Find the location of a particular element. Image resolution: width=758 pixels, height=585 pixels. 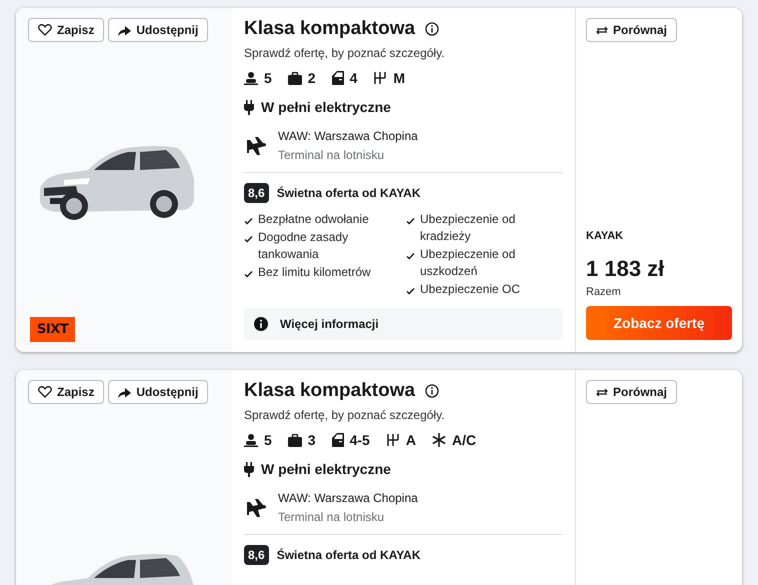

feature-value: 4 is located at coordinates (354, 78).